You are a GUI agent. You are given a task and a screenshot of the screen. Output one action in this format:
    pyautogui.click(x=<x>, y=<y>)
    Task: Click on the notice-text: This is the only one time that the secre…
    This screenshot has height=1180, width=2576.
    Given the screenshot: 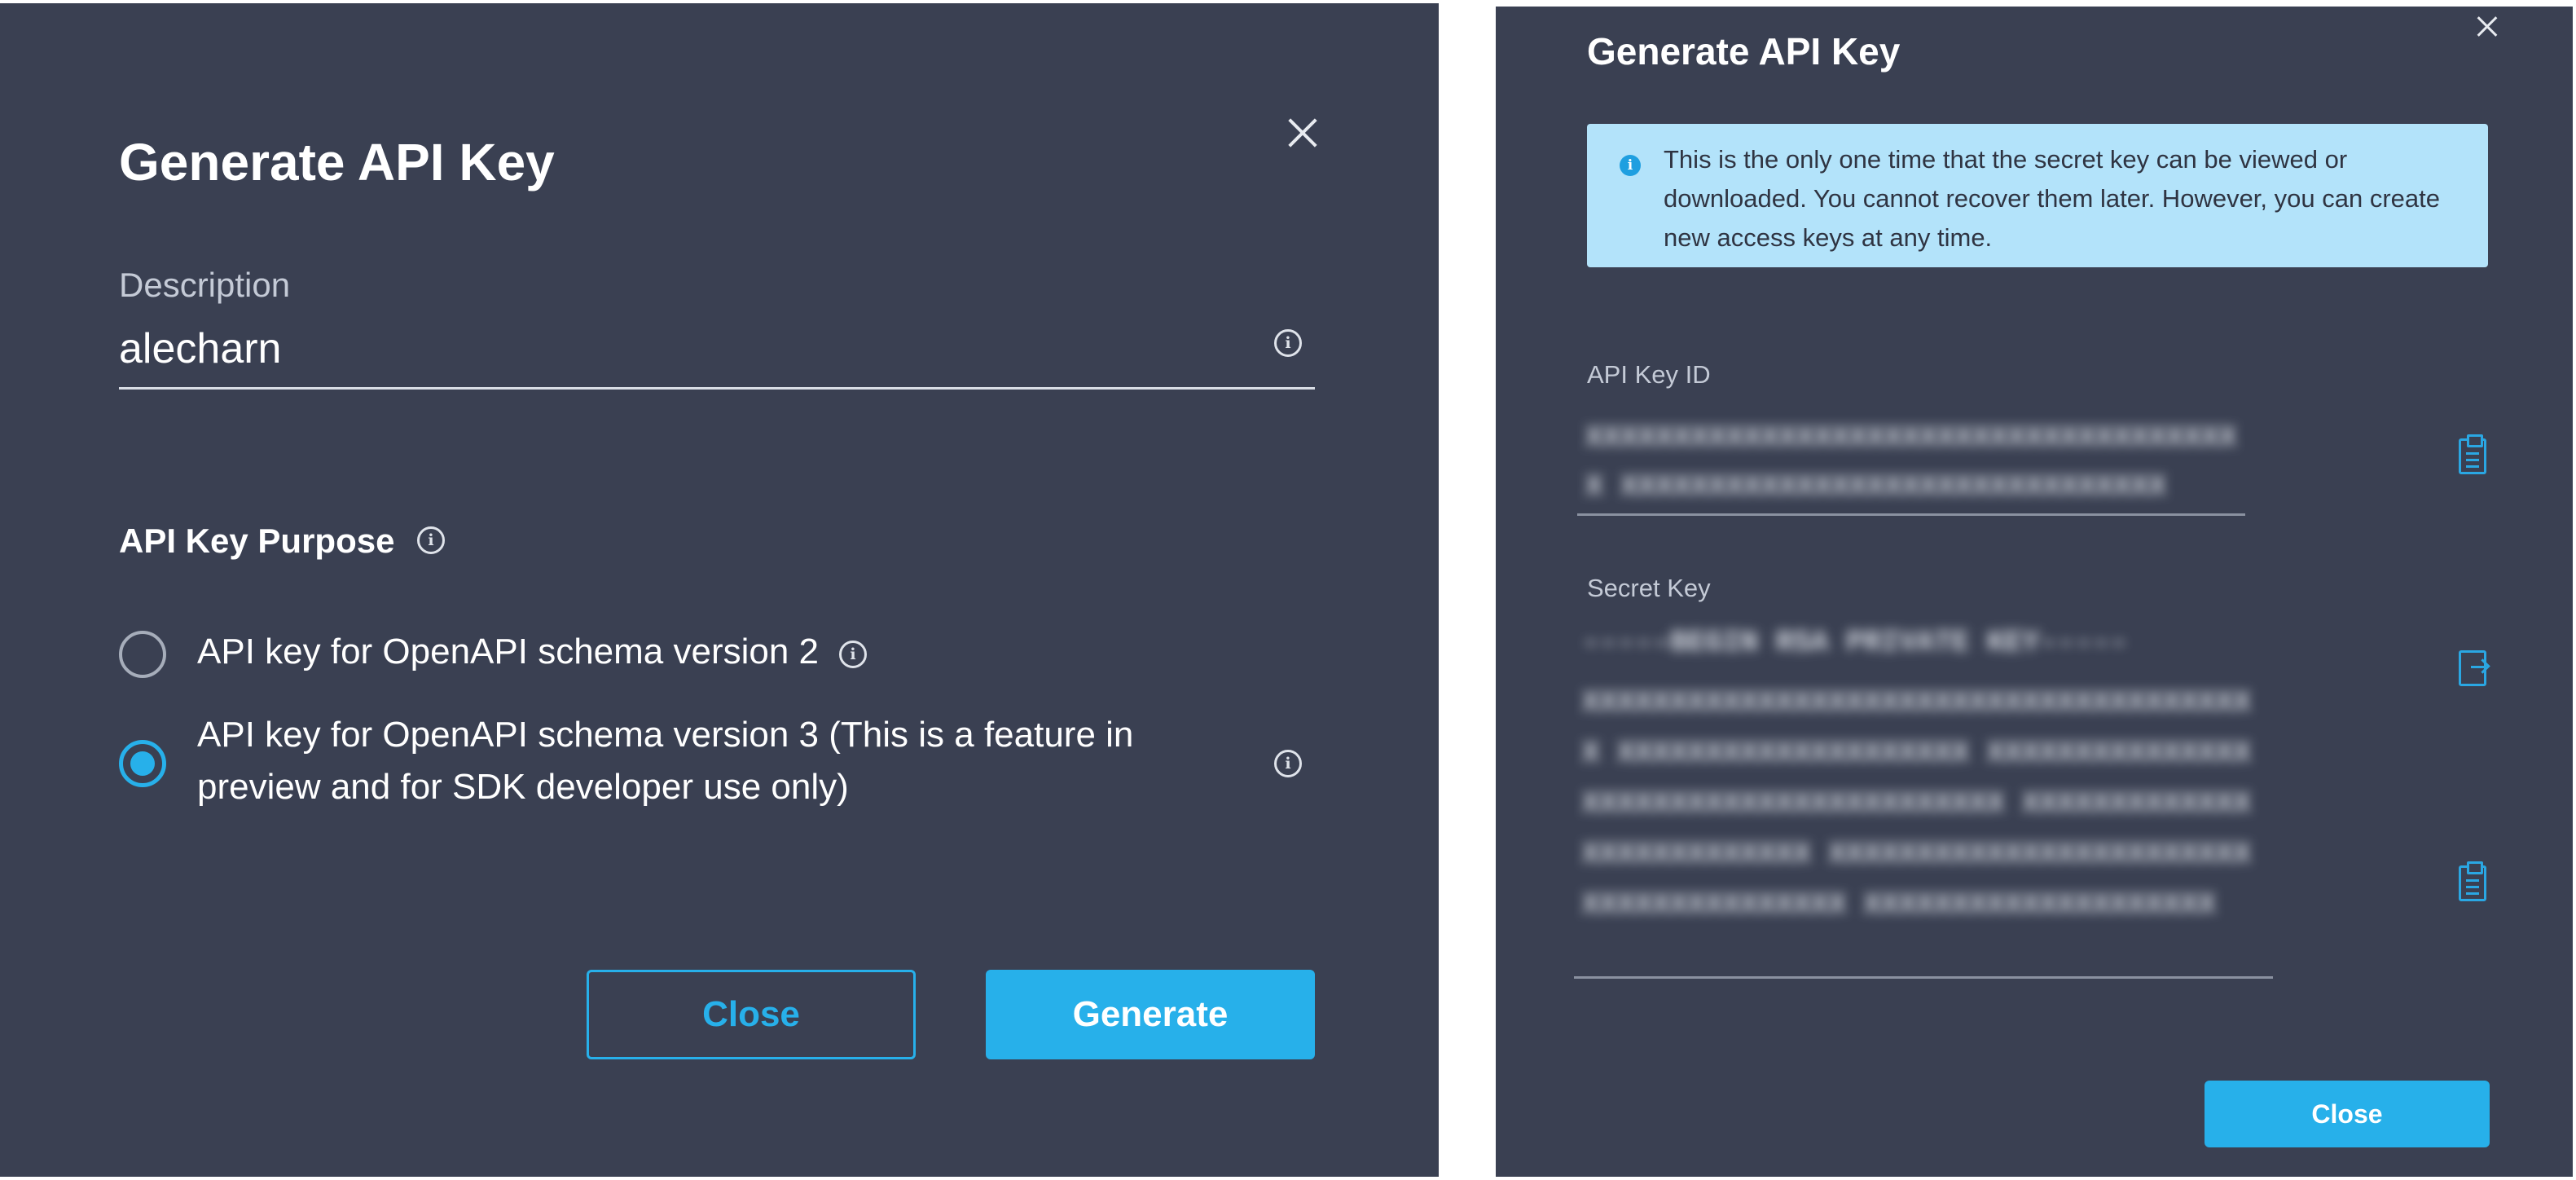 What is the action you would take?
    pyautogui.click(x=2052, y=198)
    